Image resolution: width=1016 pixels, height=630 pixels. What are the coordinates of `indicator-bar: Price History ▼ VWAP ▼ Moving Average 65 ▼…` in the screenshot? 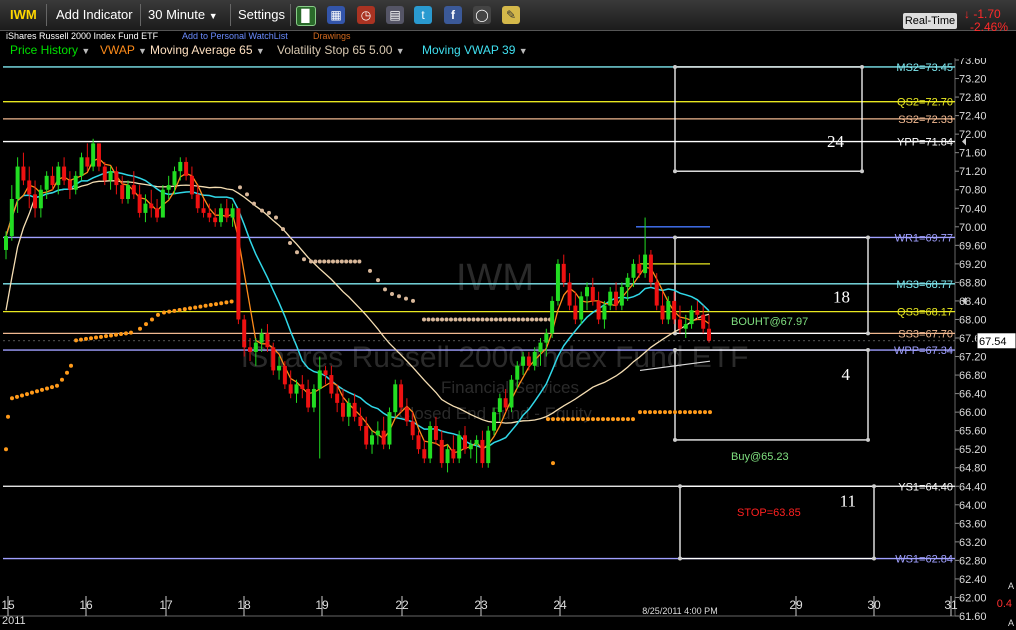 It's located at (508, 50).